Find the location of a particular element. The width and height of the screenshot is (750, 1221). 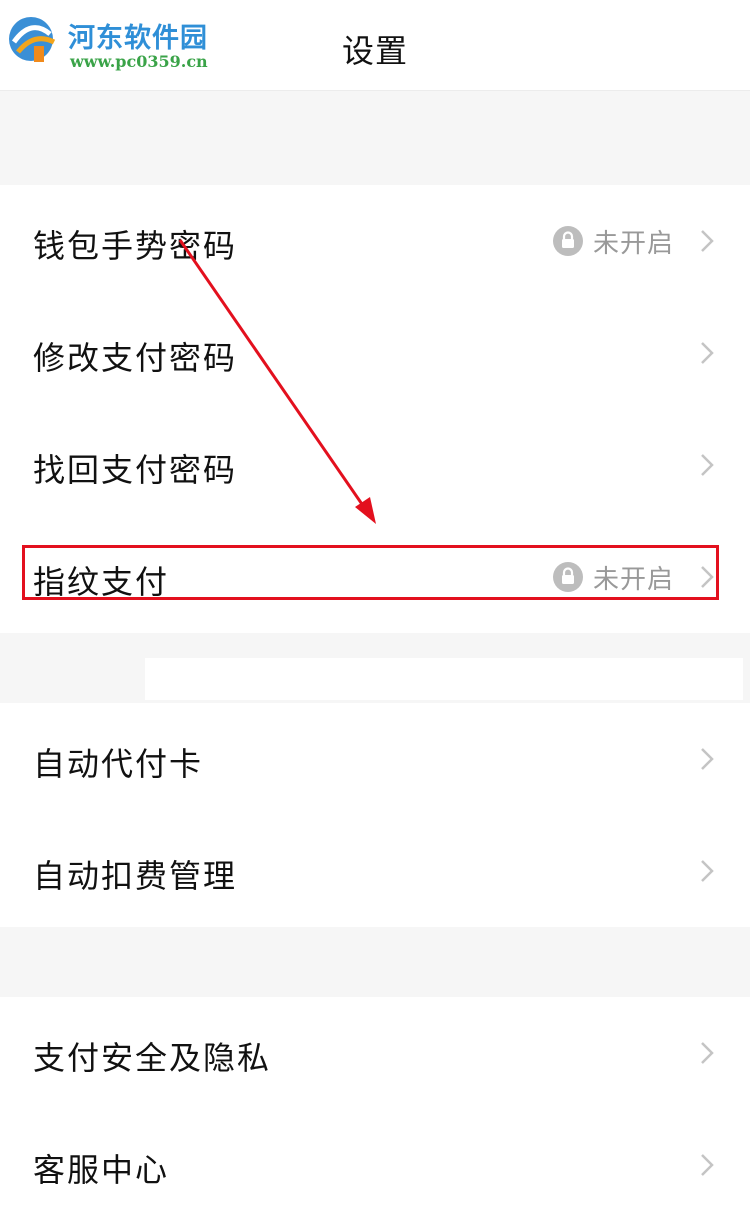

list-item-auto-pay-card: 自动代付卡 is located at coordinates (375, 759).